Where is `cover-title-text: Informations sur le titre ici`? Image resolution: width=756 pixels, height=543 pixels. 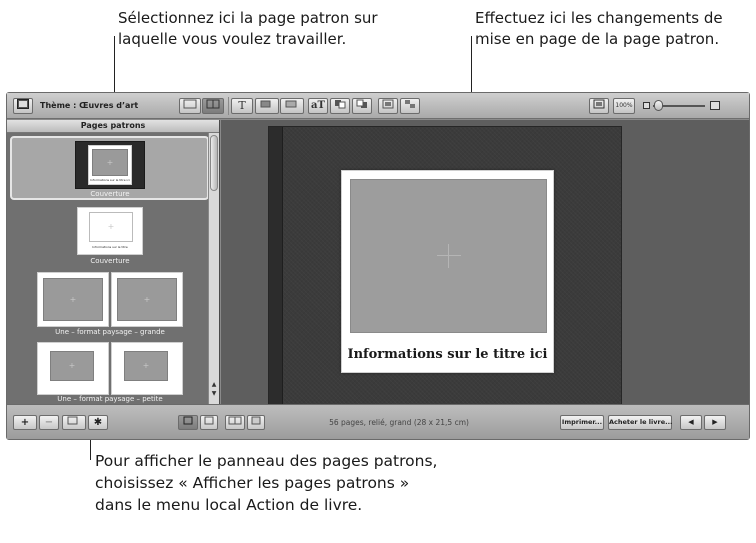 cover-title-text: Informations sur le titre ici is located at coordinates (447, 354).